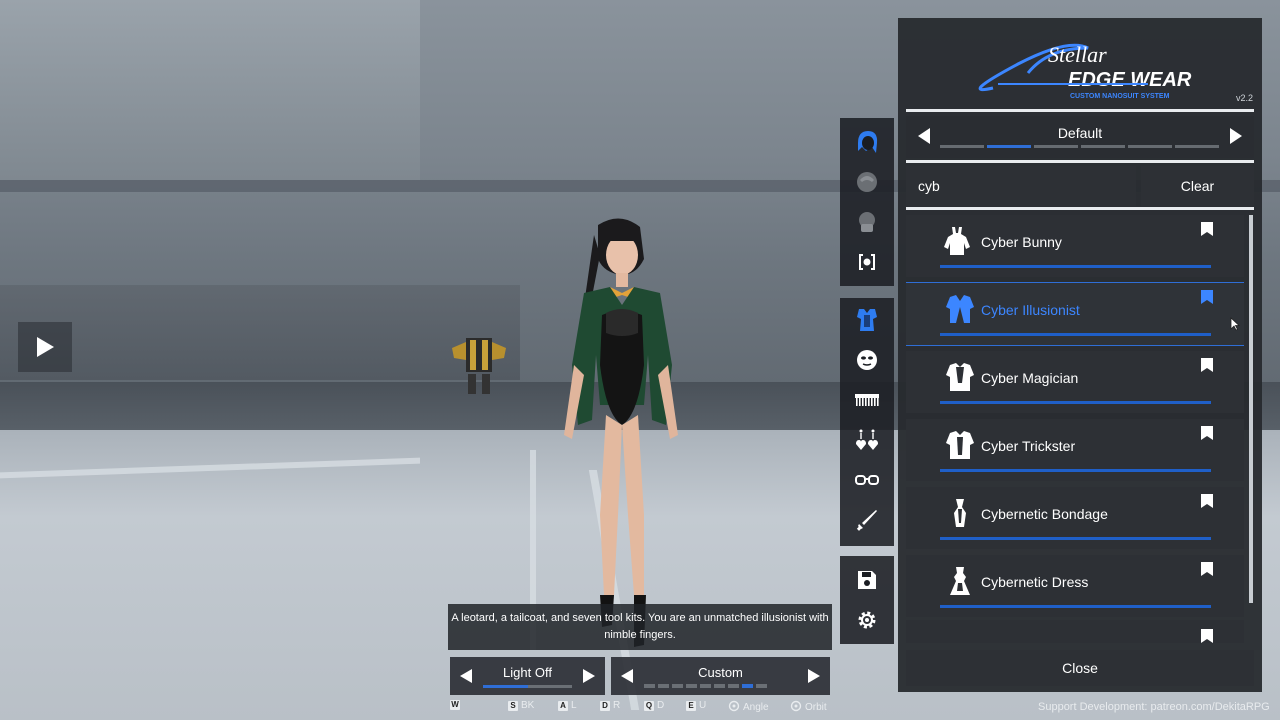 The height and width of the screenshot is (720, 1280). What do you see at coordinates (960, 445) in the screenshot?
I see `trickster-suit-icon` at bounding box center [960, 445].